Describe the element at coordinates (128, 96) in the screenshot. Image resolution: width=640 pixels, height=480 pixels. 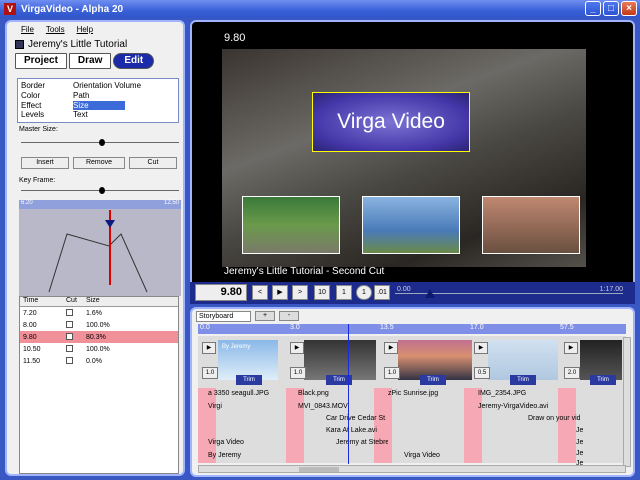
I see `prop-path: Path` at that location.